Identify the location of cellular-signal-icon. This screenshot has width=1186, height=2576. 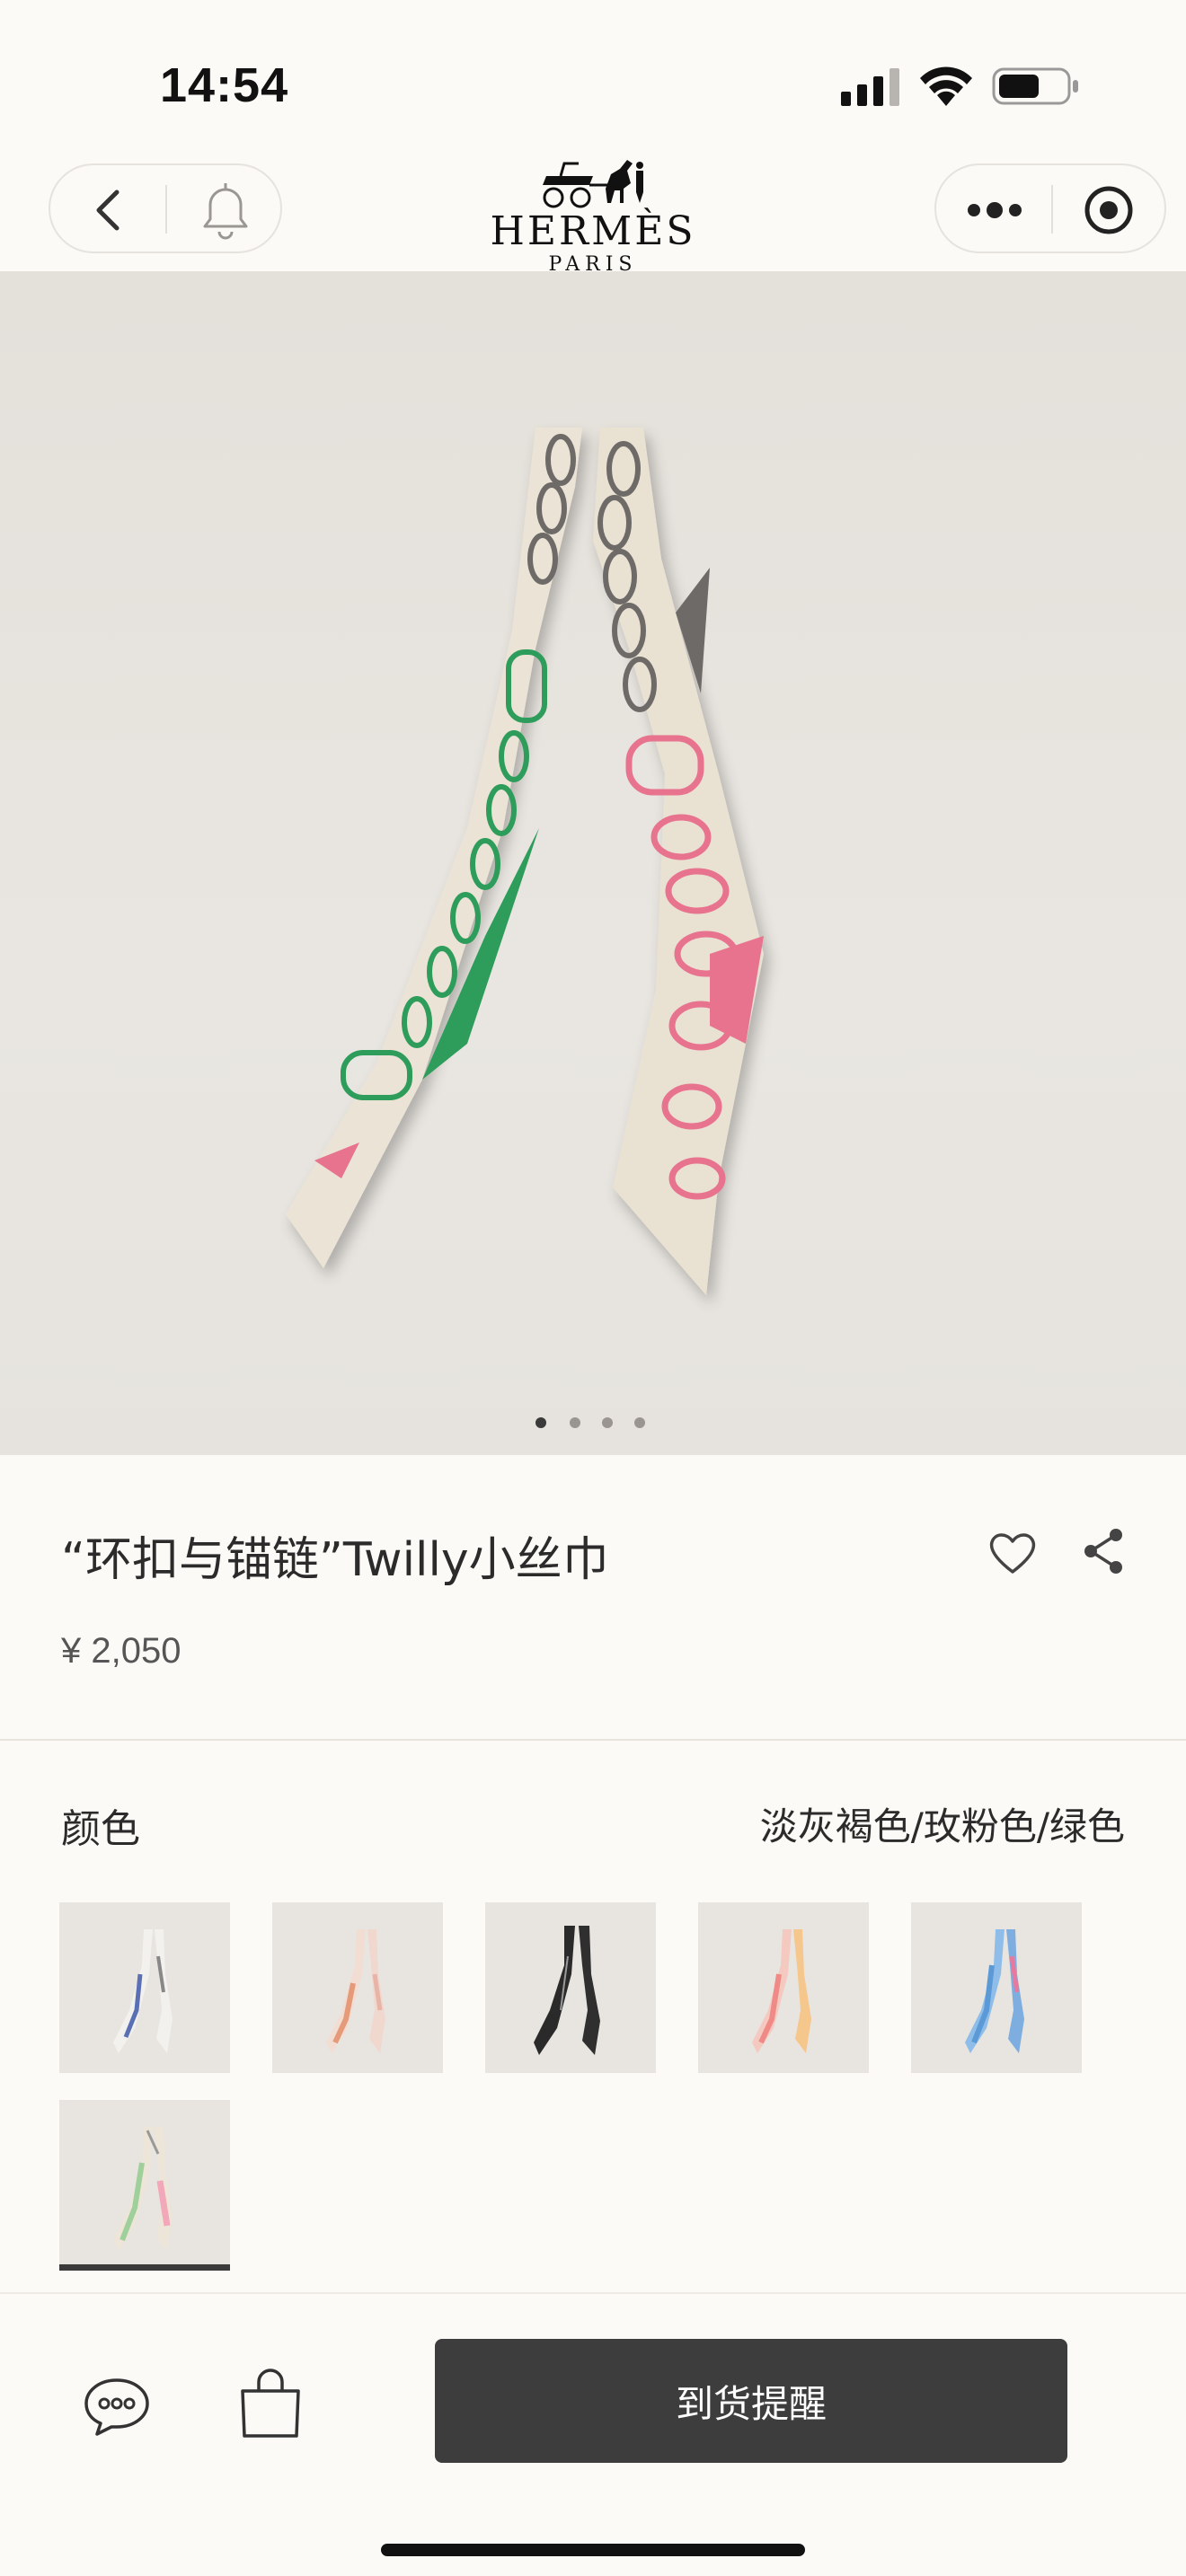
(870, 87).